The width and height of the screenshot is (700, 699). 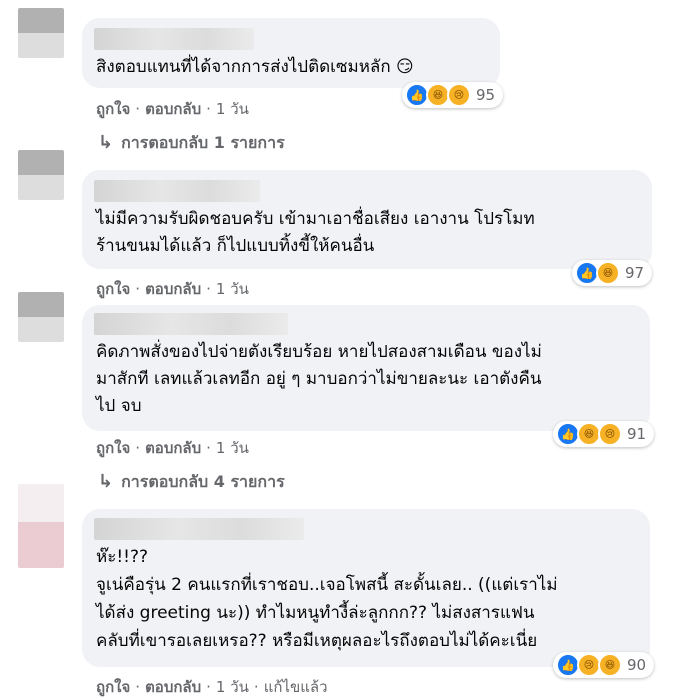 What do you see at coordinates (295, 687) in the screenshot?
I see `edited-label: แก้ไขแล้ว` at bounding box center [295, 687].